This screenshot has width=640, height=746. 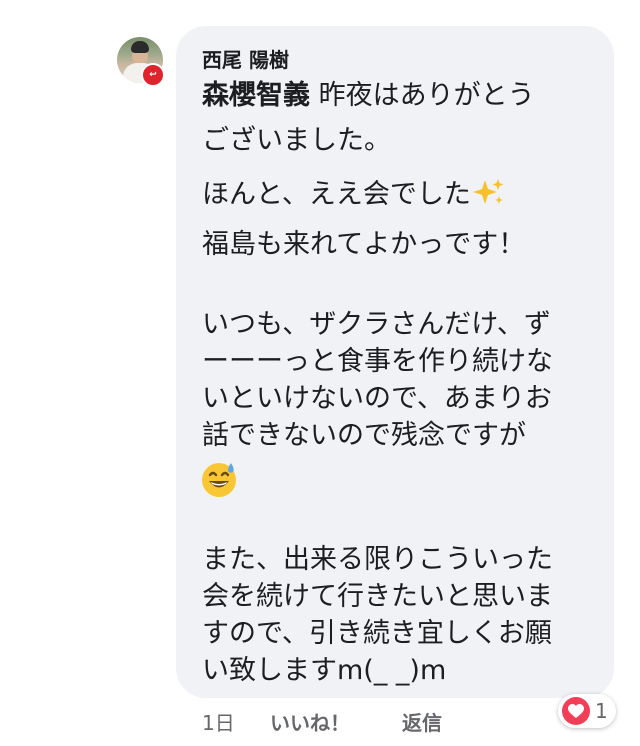 What do you see at coordinates (576, 711) in the screenshot?
I see `heart-icon` at bounding box center [576, 711].